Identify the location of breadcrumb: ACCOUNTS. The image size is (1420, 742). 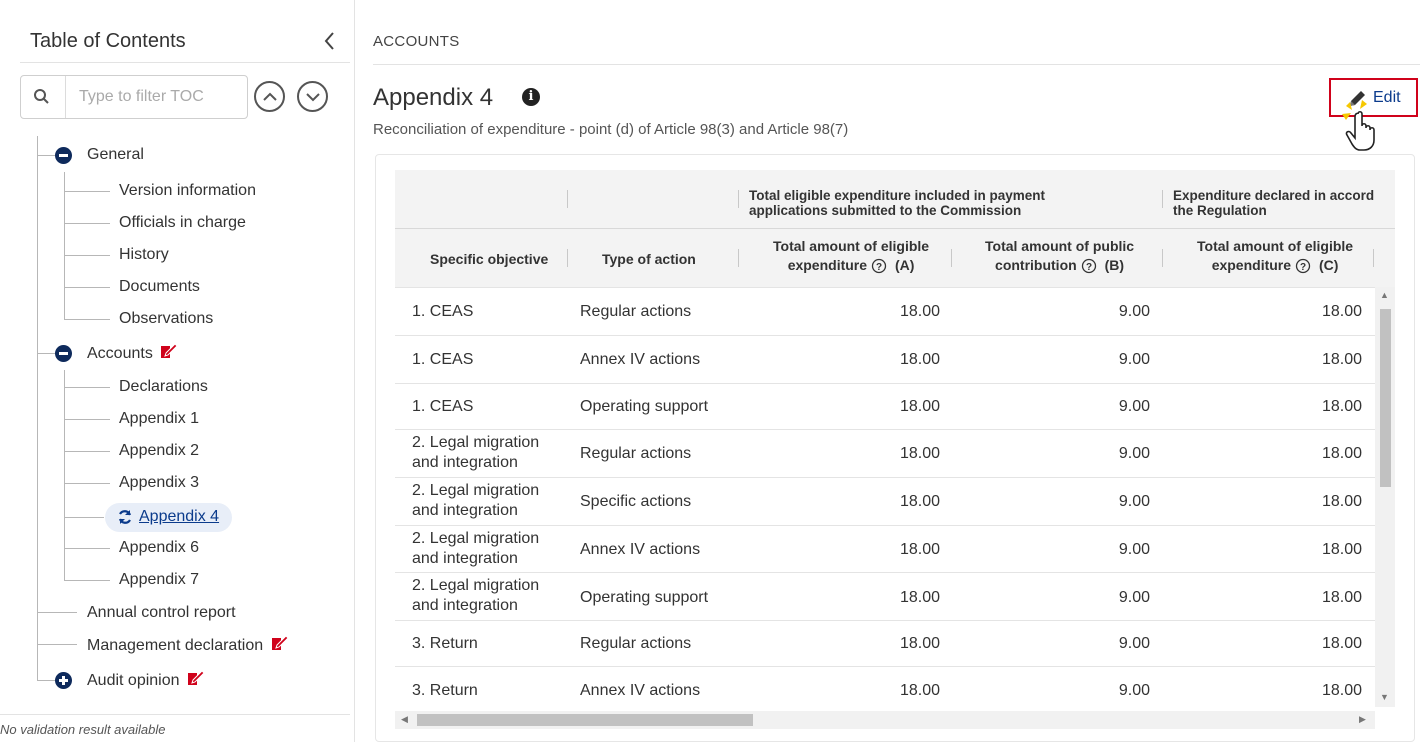
(416, 41).